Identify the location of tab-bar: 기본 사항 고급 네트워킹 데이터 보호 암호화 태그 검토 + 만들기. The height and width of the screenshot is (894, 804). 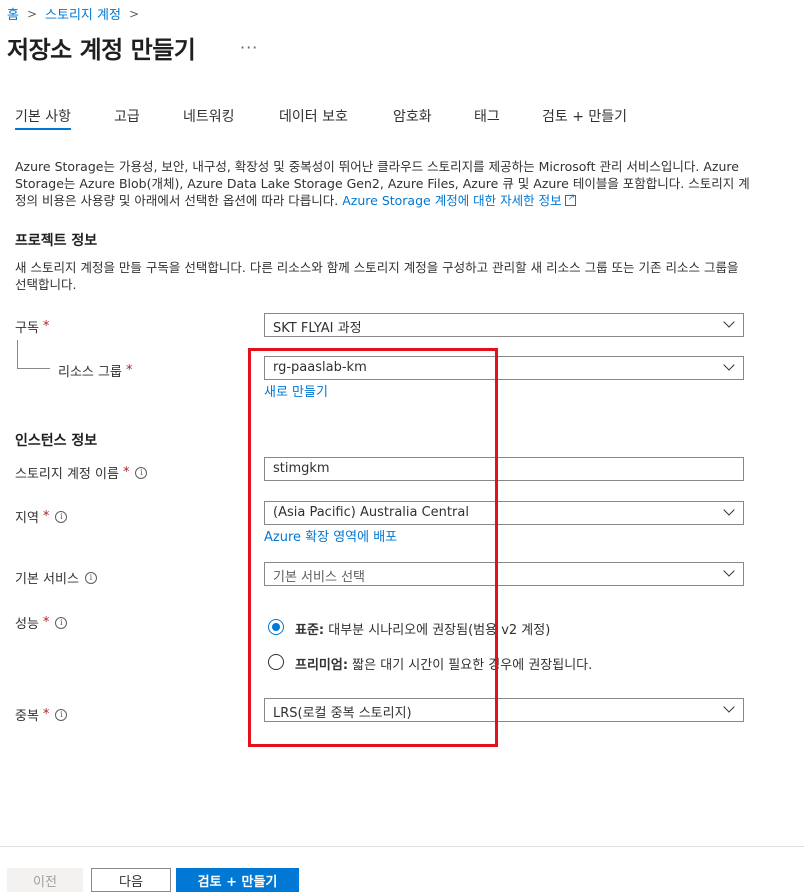
(402, 117).